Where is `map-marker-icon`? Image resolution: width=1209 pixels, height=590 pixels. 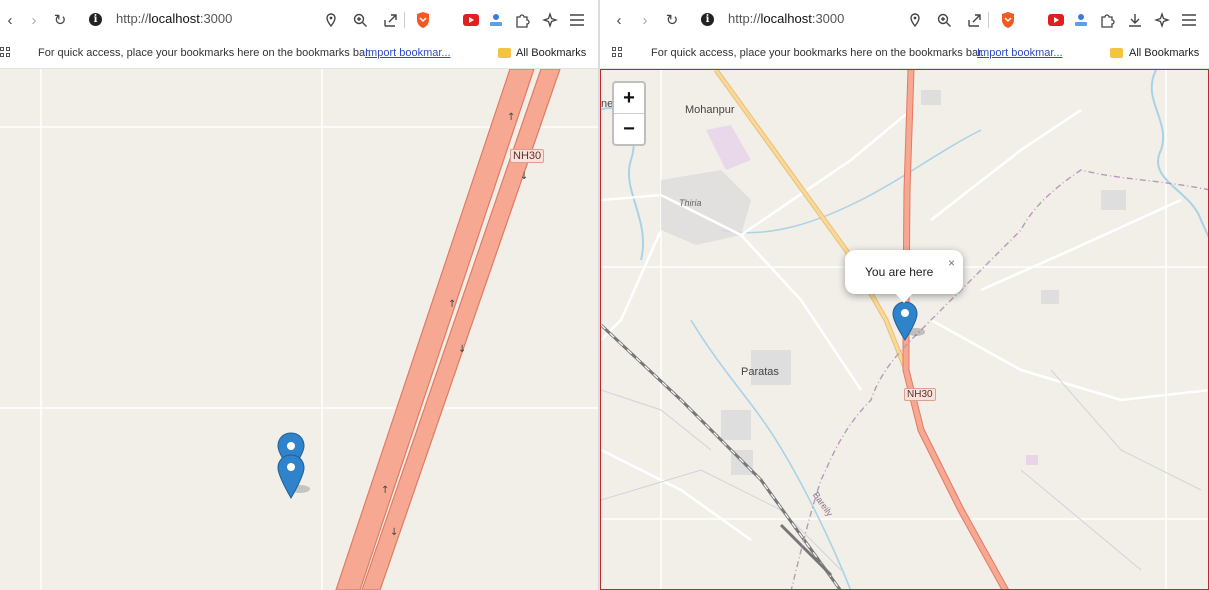
map-marker-icon is located at coordinates (908, 321).